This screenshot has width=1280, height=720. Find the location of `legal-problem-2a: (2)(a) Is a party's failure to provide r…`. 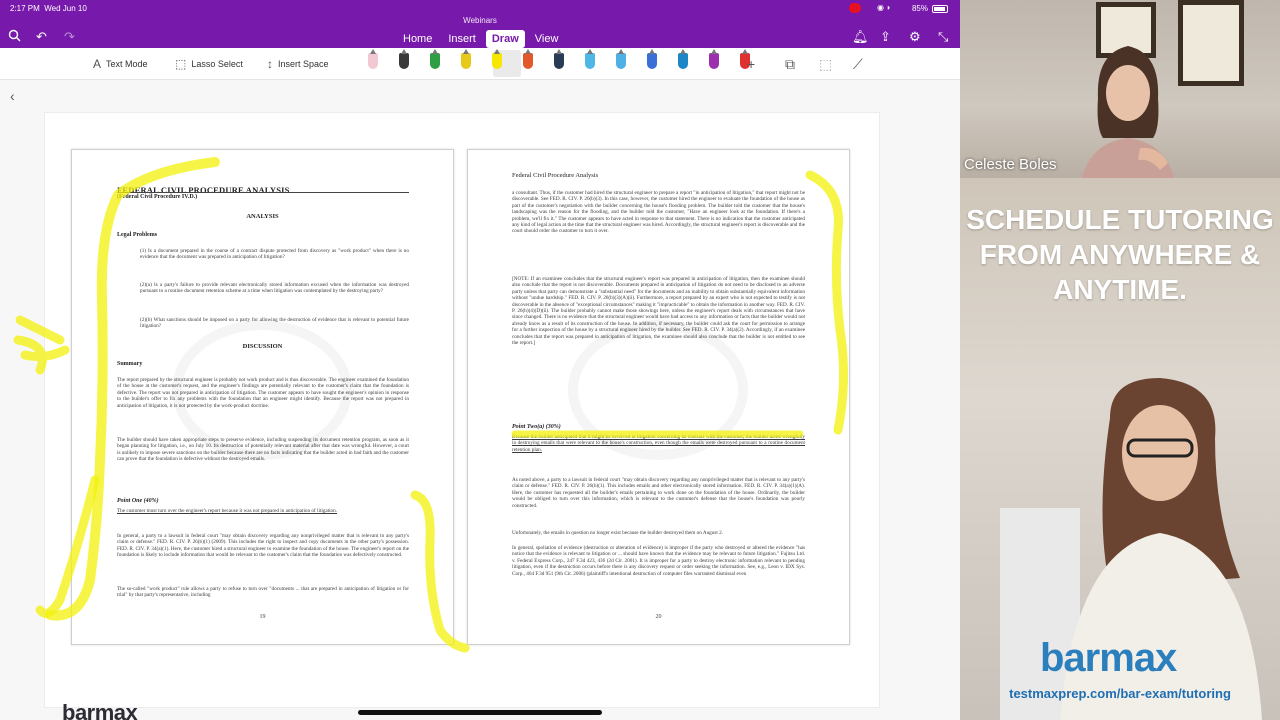

legal-problem-2a: (2)(a) Is a party's failure to provide r… is located at coordinates (274, 288).